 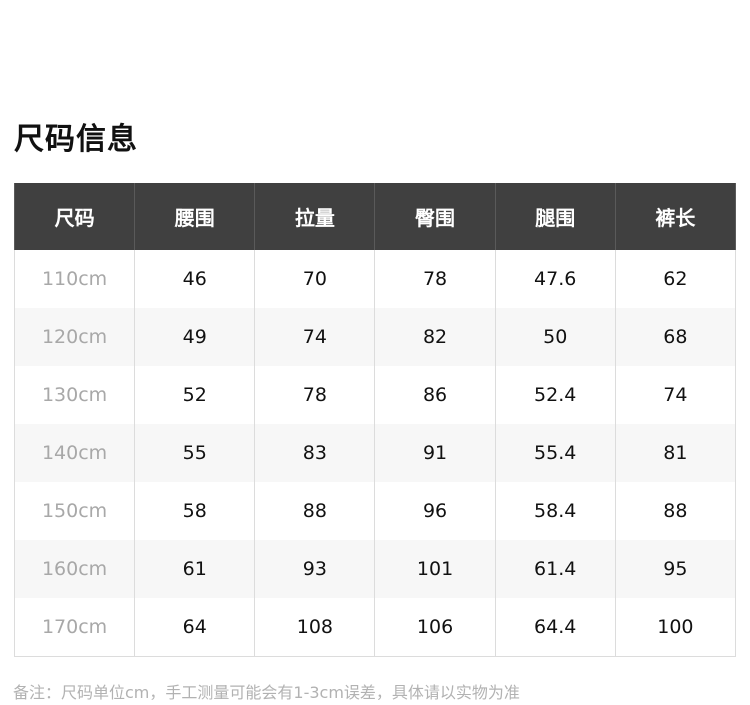 I want to click on cell-hip: 106, so click(x=435, y=627).